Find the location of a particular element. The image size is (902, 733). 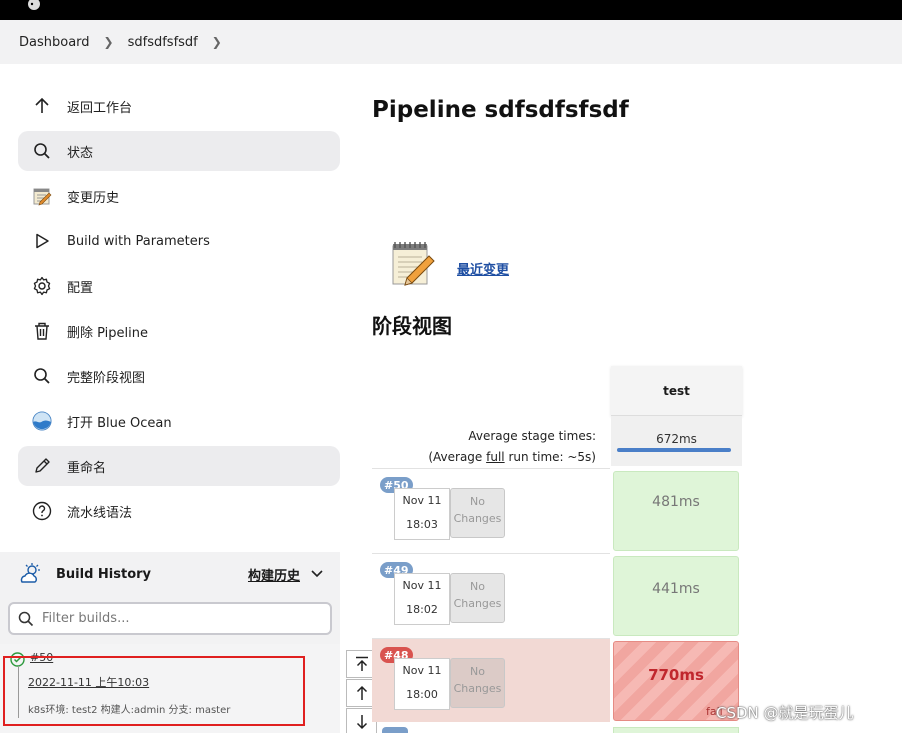

sidebar-item-label: 重命名 is located at coordinates (87, 468).